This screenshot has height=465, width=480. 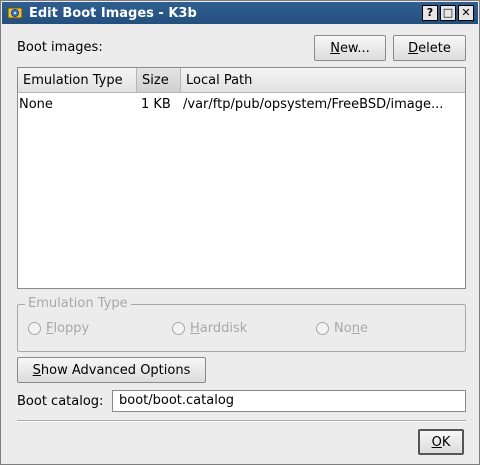 I want to click on radio-none-mnemonic: n, so click(x=355, y=328).